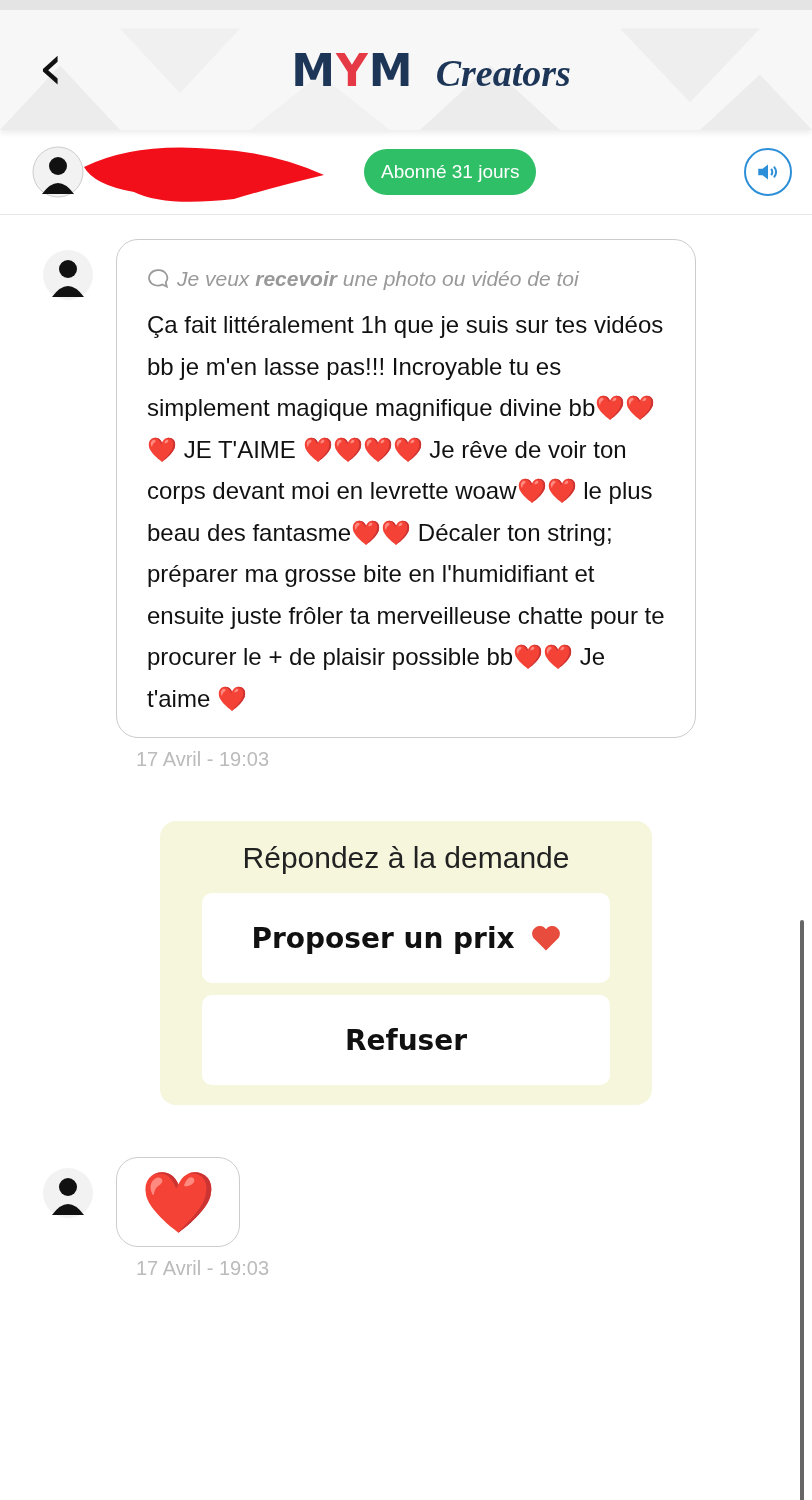 The width and height of the screenshot is (812, 1500). I want to click on back-button: ‹, so click(51, 67).